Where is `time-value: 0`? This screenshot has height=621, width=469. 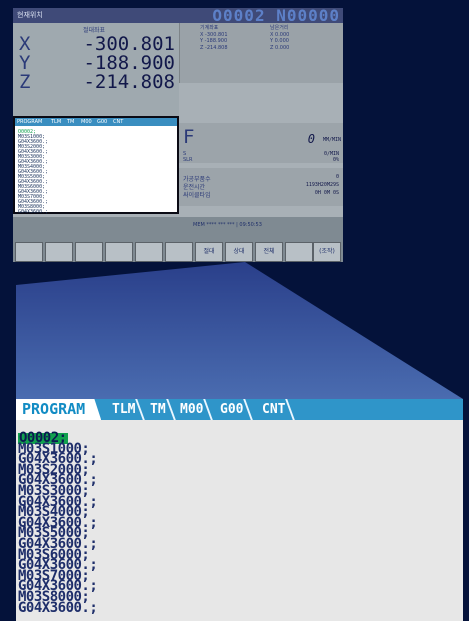 time-value: 0 is located at coordinates (337, 177).